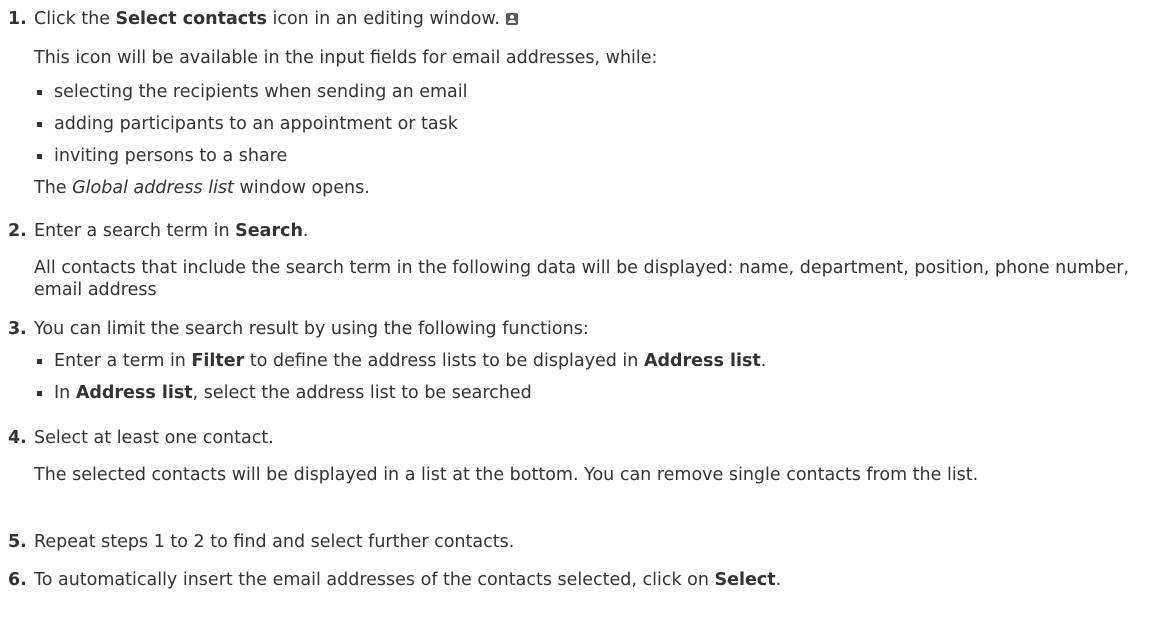 The height and width of the screenshot is (627, 1153). What do you see at coordinates (218, 361) in the screenshot?
I see `ui-term-filter: Filter` at bounding box center [218, 361].